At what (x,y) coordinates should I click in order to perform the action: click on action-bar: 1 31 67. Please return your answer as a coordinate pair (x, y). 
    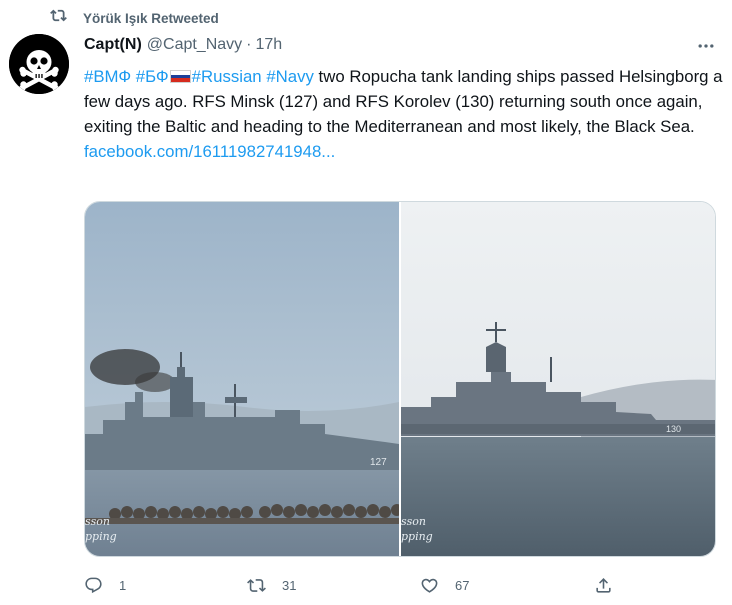
    Looking at the image, I should click on (404, 585).